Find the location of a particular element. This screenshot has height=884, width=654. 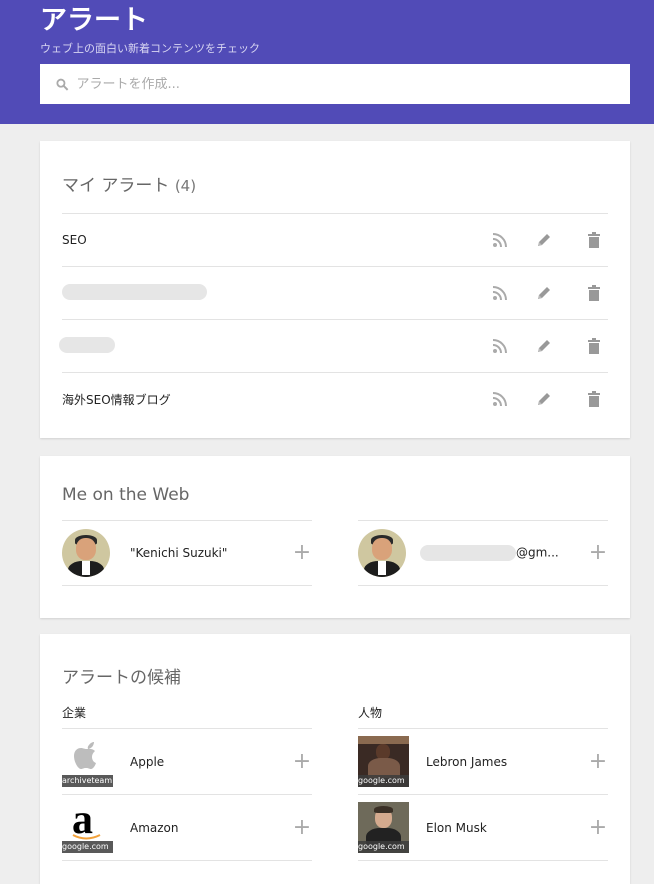

alert-name: 海外SEO情報ブログ is located at coordinates (276, 399).